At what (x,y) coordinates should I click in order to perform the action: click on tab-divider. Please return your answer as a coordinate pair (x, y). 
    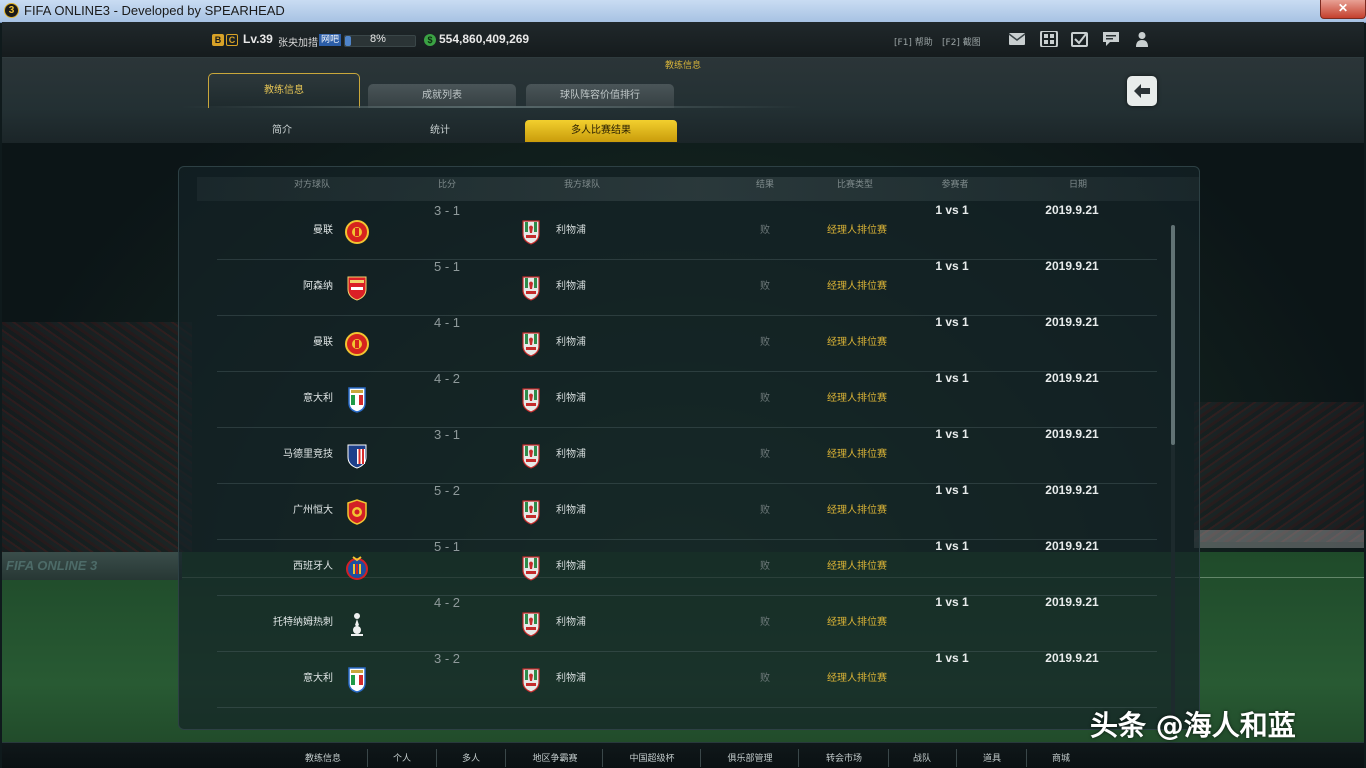
    Looking at the image, I should click on (492, 107).